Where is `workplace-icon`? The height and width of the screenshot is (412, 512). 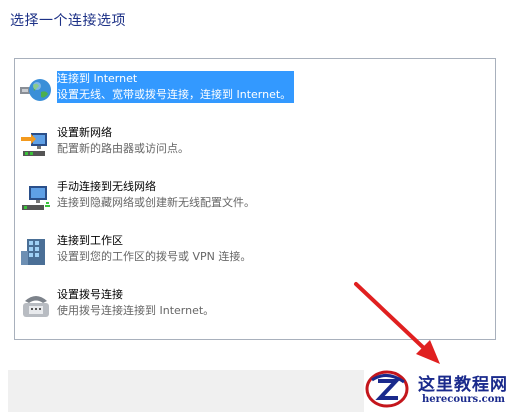 workplace-icon is located at coordinates (33, 252).